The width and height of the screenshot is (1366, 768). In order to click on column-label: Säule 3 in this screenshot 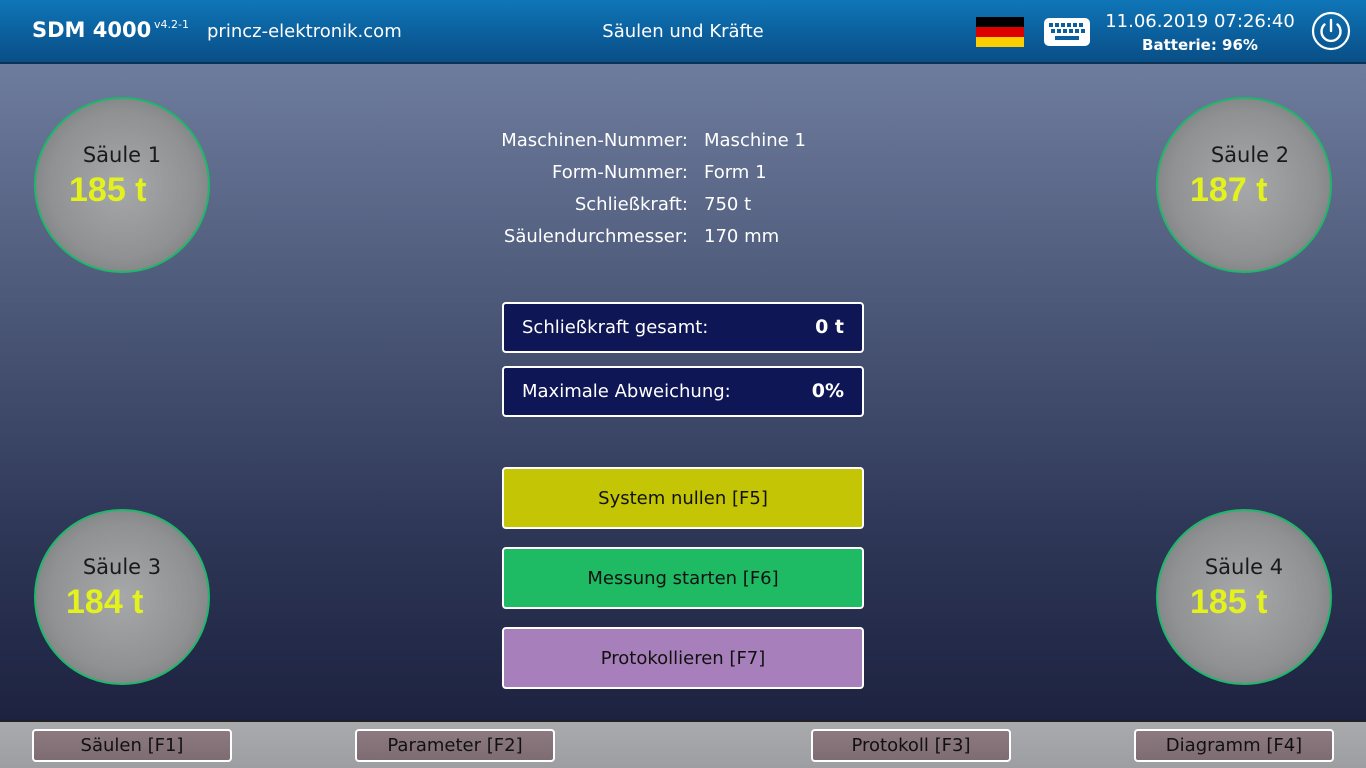, I will do `click(122, 567)`.